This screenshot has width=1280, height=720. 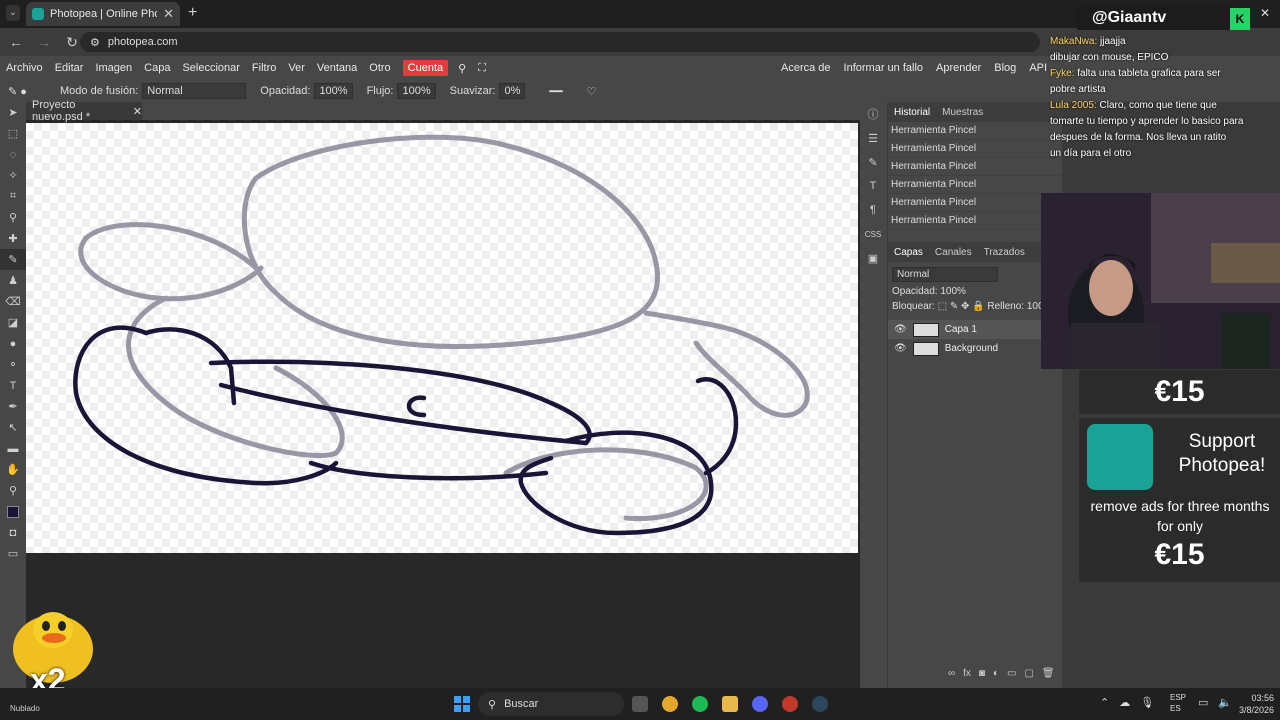 What do you see at coordinates (1147, 702) in the screenshot?
I see `mic-icon: 🎙` at bounding box center [1147, 702].